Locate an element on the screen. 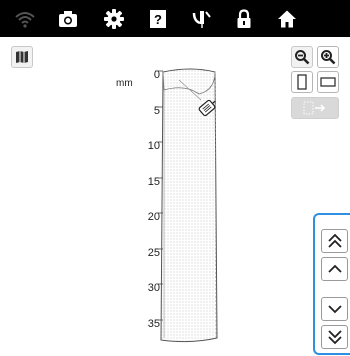  wifi-button is located at coordinates (25, 18).